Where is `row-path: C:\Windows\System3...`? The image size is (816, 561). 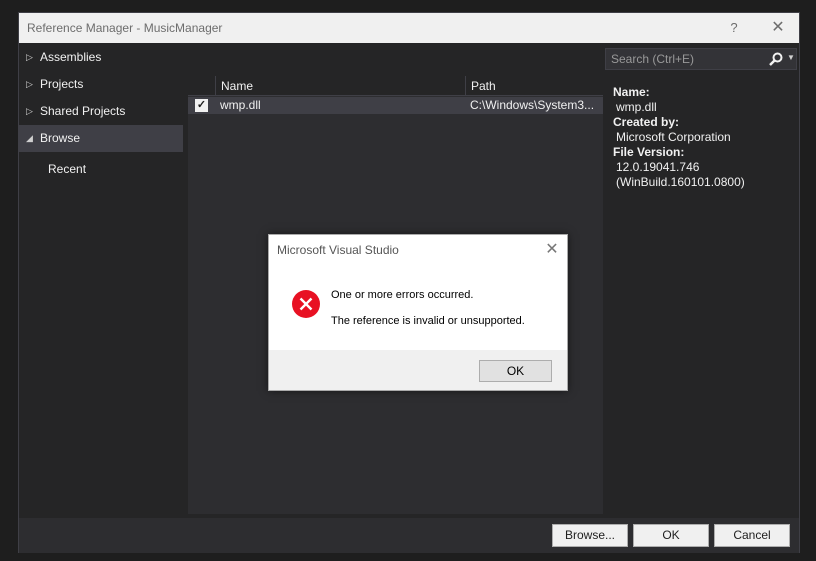 row-path: C:\Windows\System3... is located at coordinates (532, 105).